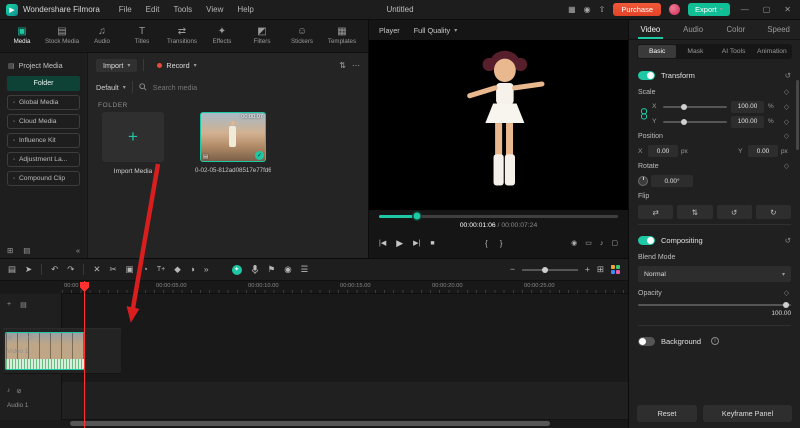  Describe the element at coordinates (656, 212) in the screenshot. I see `flip-horizontal-icon: ⇄` at that location.